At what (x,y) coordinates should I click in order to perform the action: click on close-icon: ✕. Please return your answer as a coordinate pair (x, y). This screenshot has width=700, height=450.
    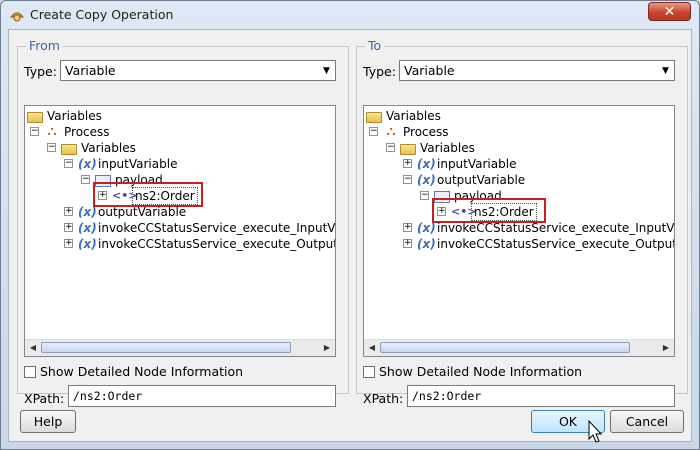
    Looking at the image, I should click on (669, 11).